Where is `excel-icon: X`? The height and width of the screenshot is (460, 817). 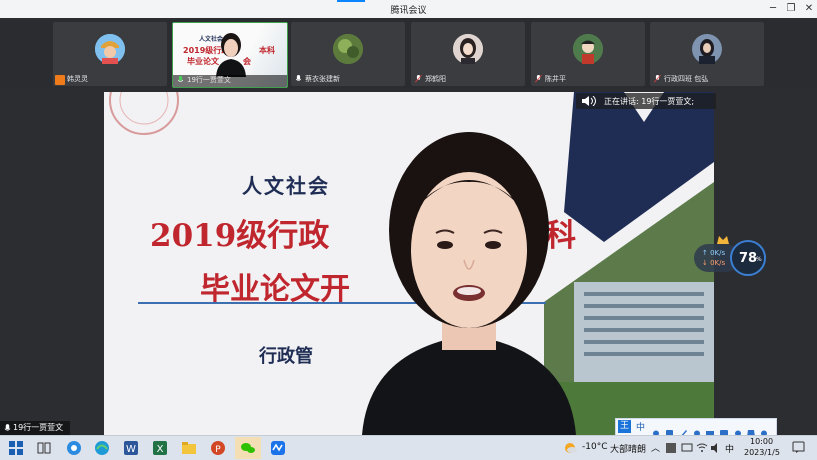 excel-icon: X is located at coordinates (160, 448).